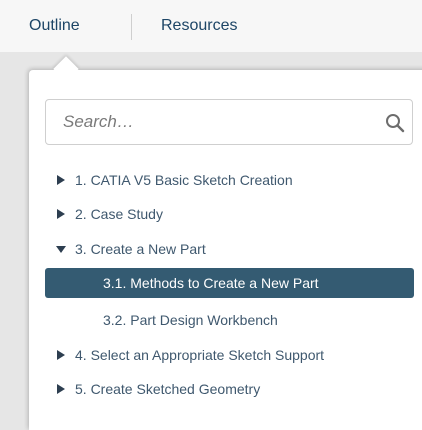  Describe the element at coordinates (211, 283) in the screenshot. I see `toc-item-label: 3.1. Methods to Create a New Part` at that location.